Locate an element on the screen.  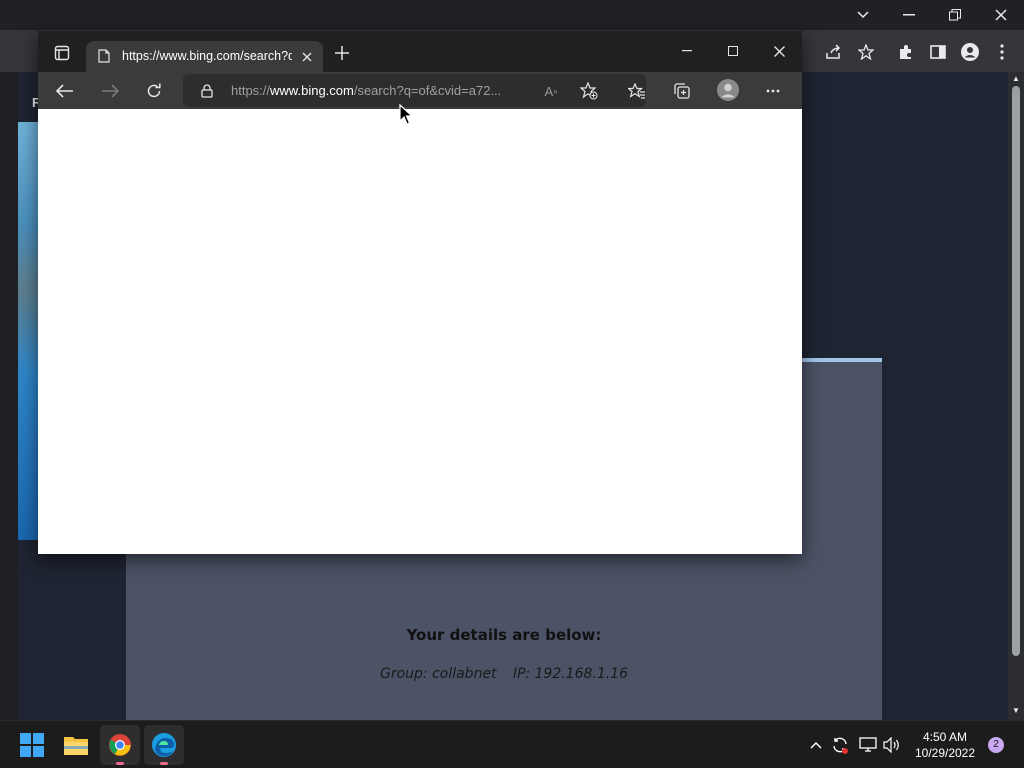
read-aloud-icon: A» is located at coordinates (551, 91).